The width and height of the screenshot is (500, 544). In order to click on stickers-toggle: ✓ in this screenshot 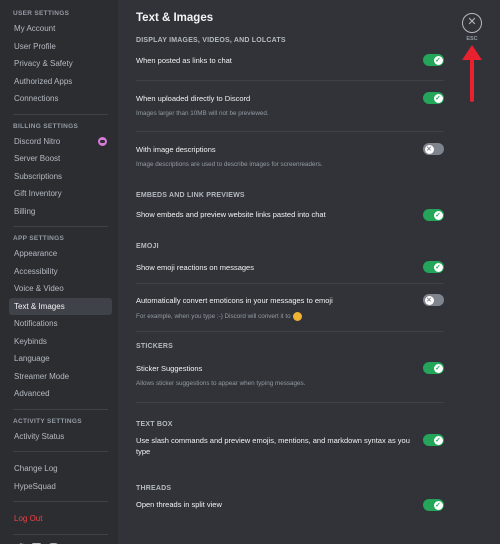, I will do `click(433, 368)`.